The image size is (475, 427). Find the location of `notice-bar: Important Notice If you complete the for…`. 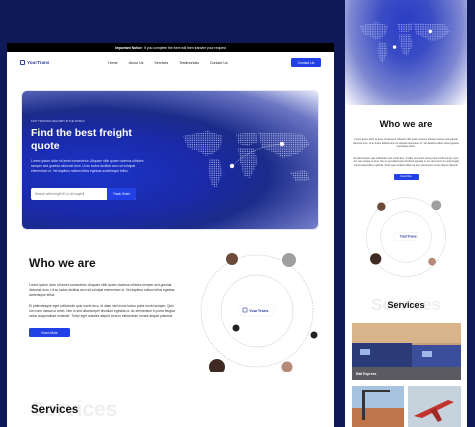

notice-bar: Important Notice If you complete the for… is located at coordinates (170, 47).